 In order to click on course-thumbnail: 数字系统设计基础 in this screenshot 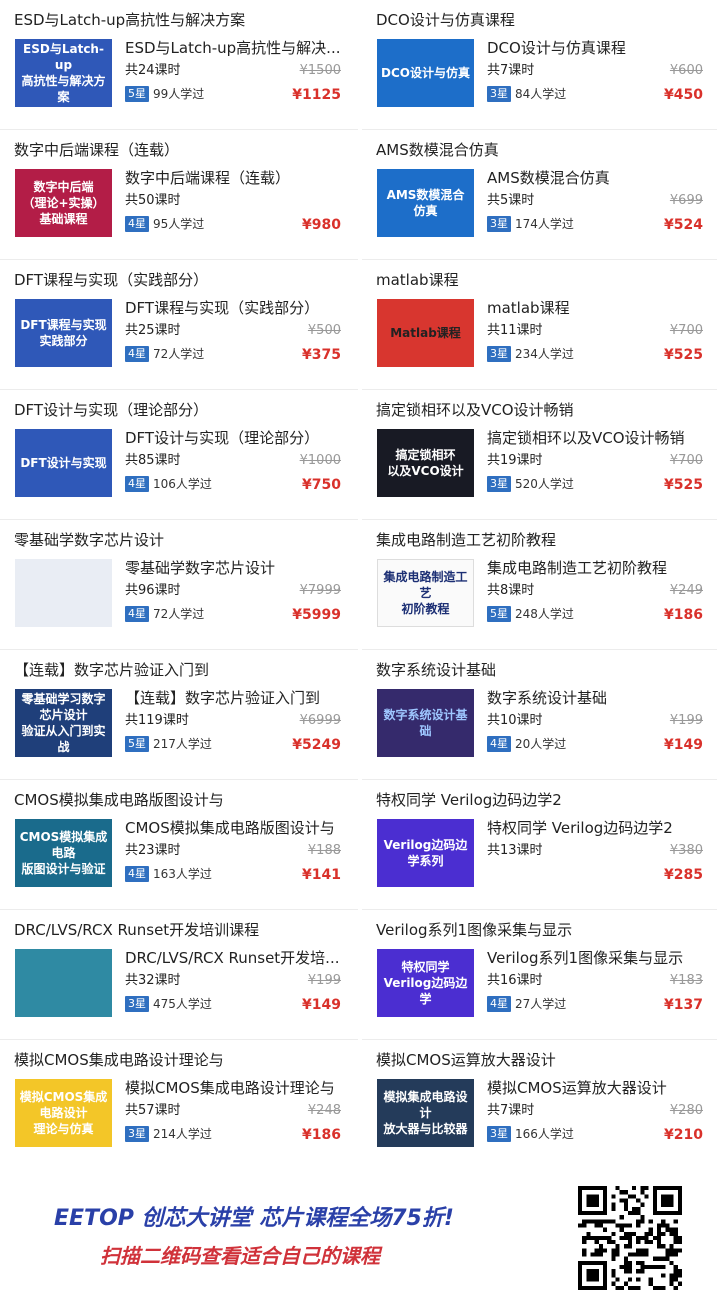, I will do `click(425, 723)`.